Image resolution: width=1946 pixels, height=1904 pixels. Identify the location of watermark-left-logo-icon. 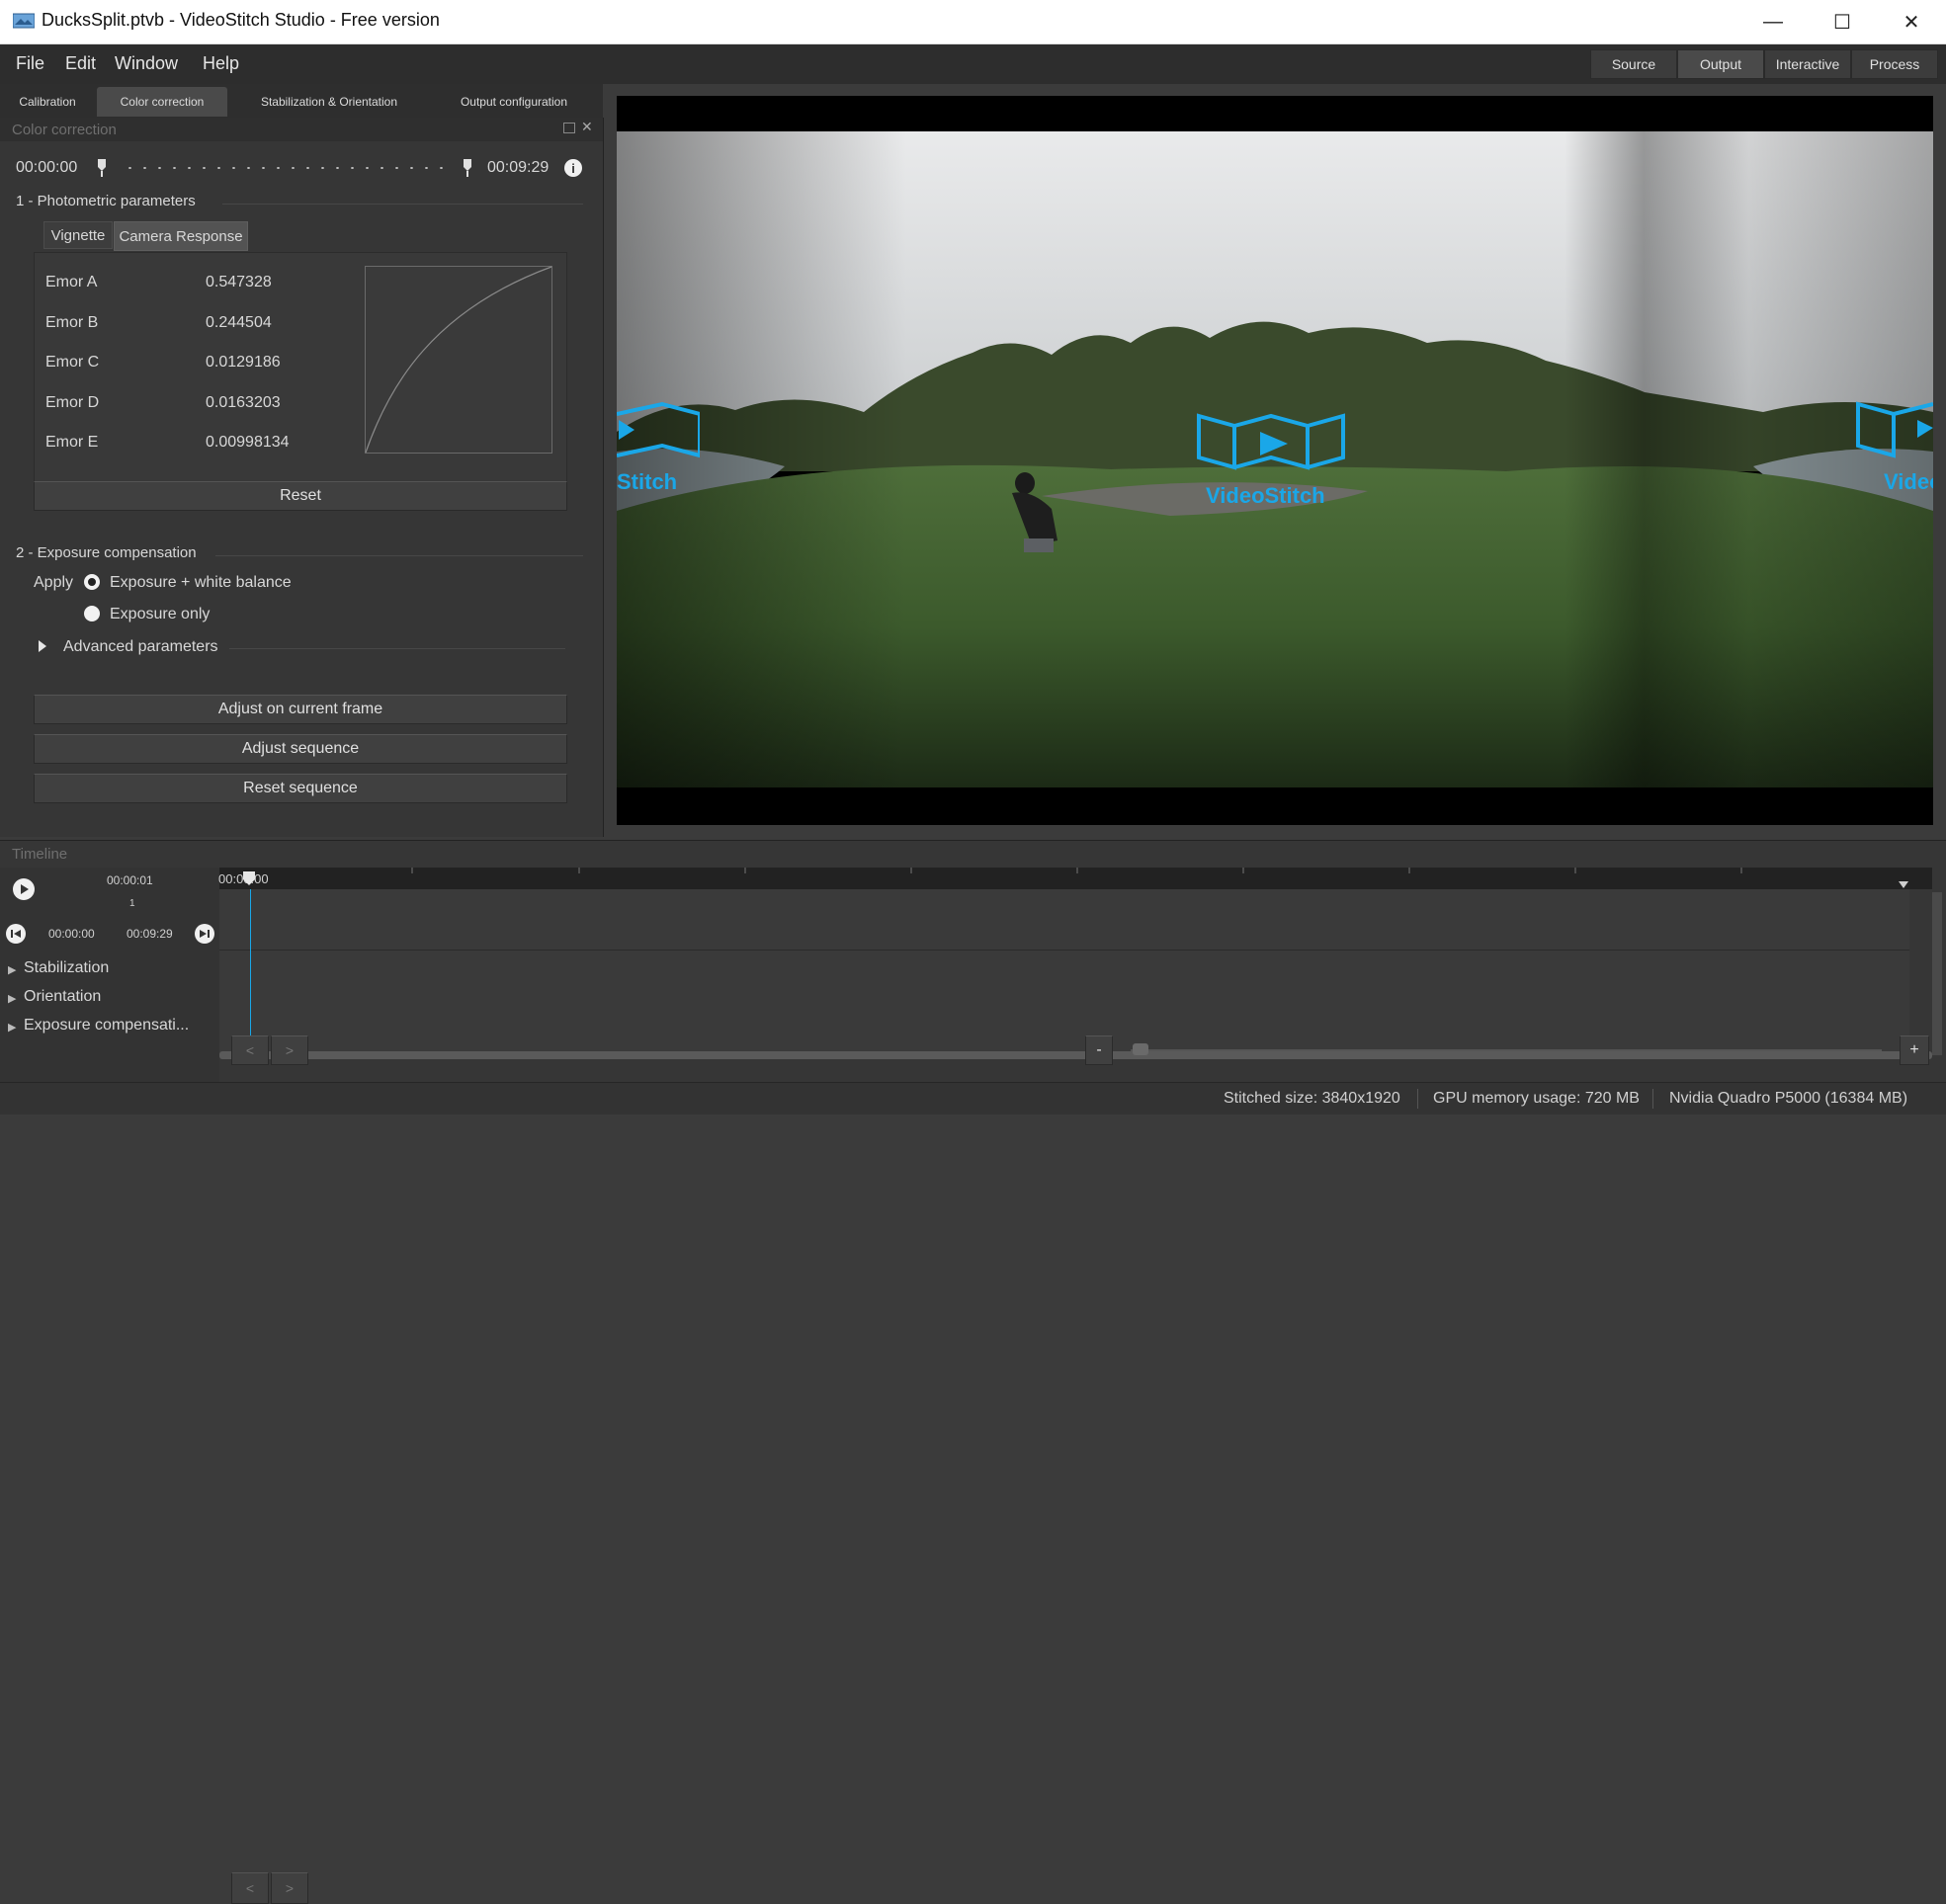
(658, 429).